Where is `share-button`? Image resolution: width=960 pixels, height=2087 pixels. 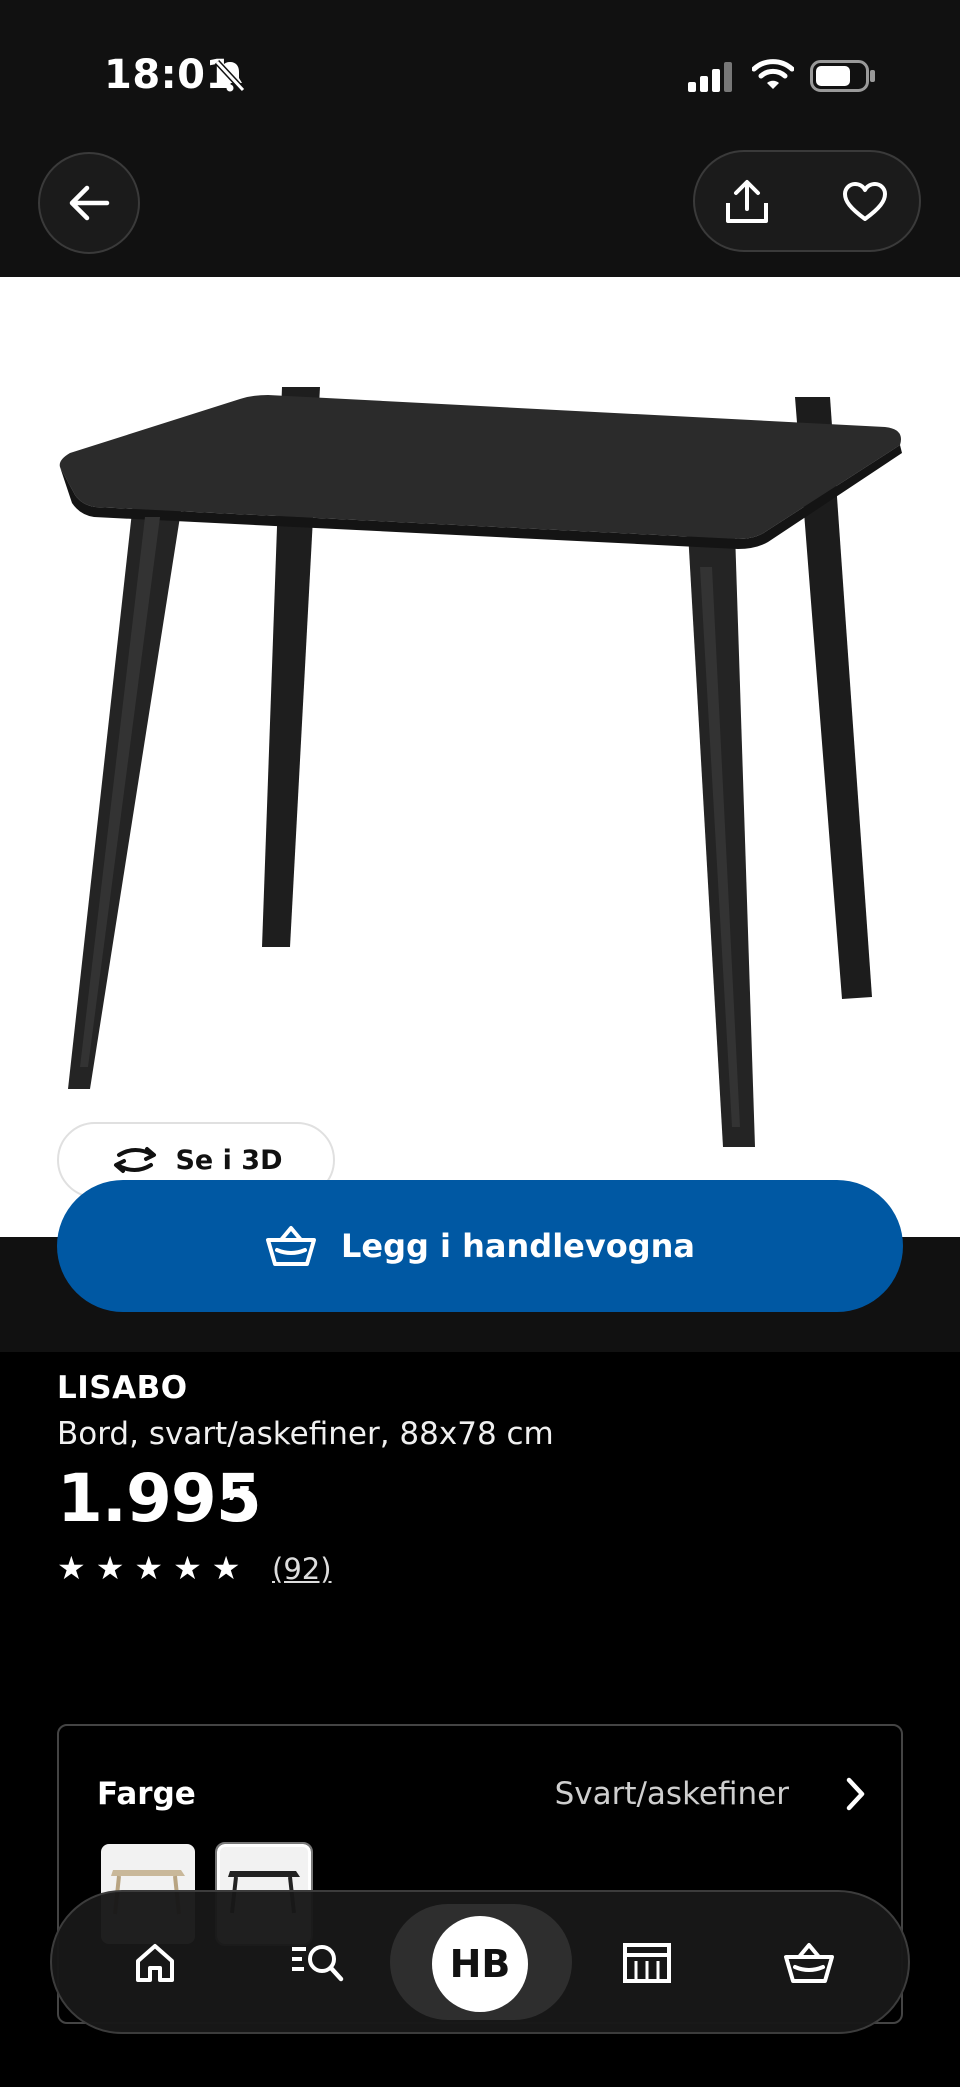
share-button is located at coordinates (747, 202).